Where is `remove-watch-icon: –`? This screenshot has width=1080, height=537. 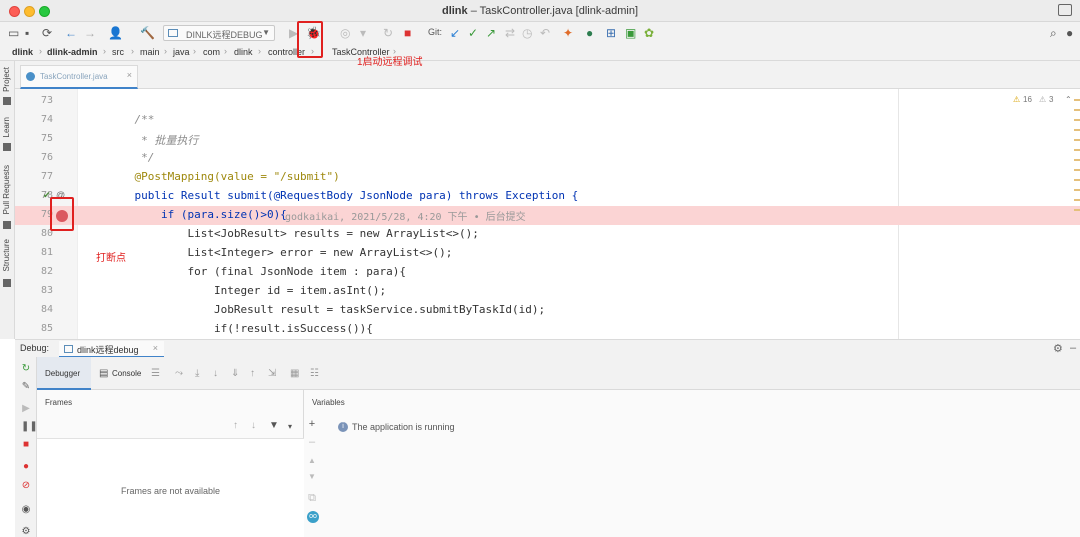 remove-watch-icon: – is located at coordinates (312, 442).